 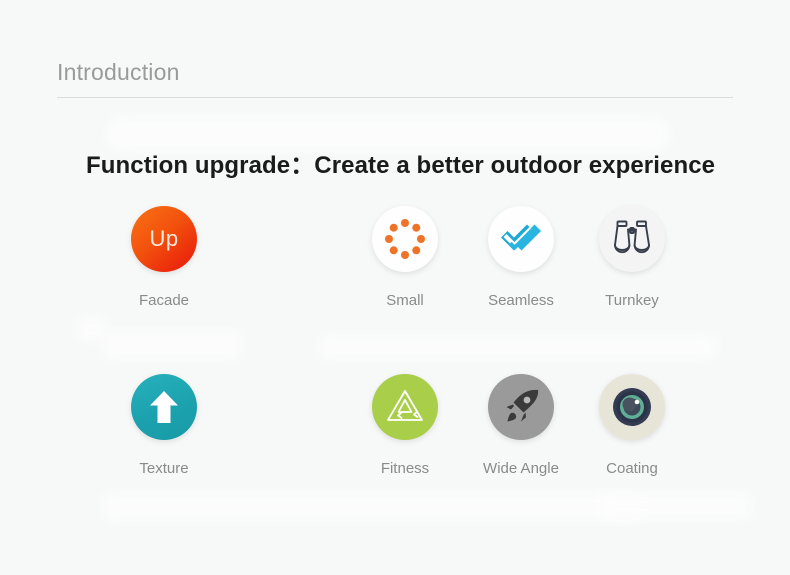 I want to click on up-badge-label: Up, so click(x=164, y=238).